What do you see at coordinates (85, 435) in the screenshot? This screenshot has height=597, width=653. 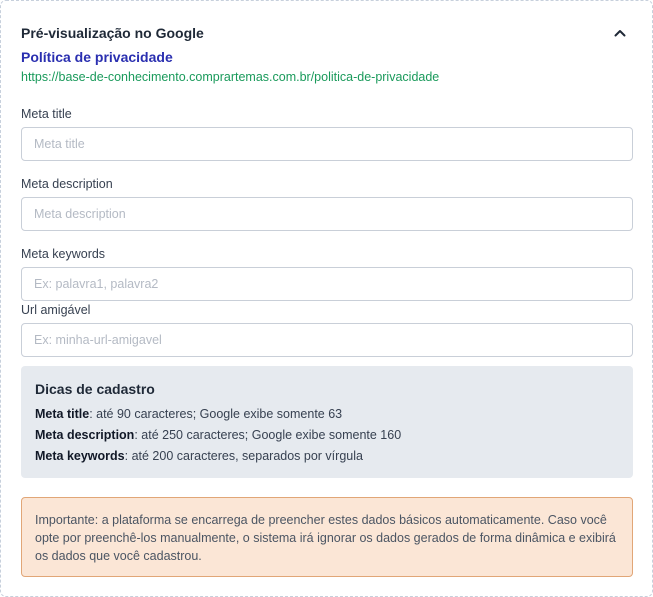 I see `tip-key: Meta description` at bounding box center [85, 435].